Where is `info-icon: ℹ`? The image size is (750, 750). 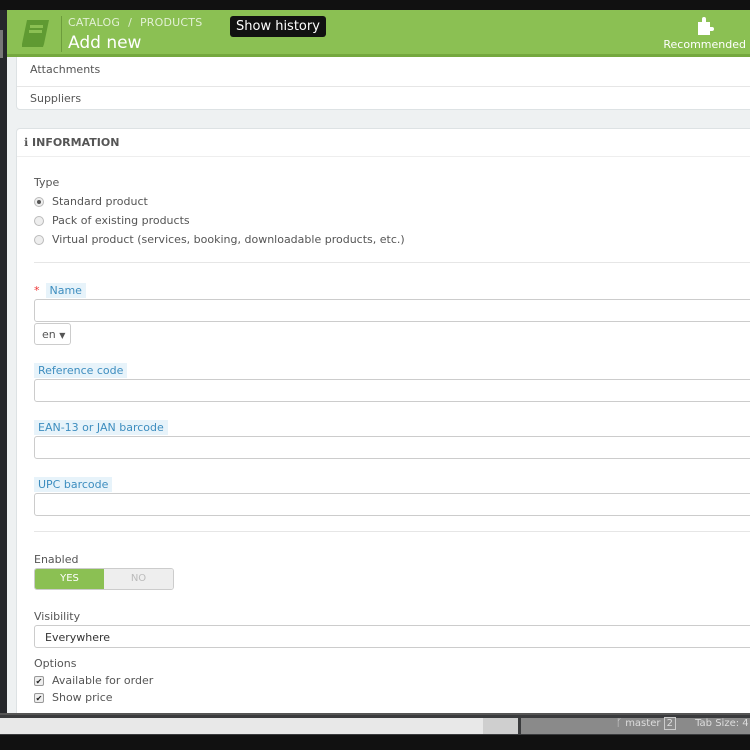 info-icon: ℹ is located at coordinates (28, 142).